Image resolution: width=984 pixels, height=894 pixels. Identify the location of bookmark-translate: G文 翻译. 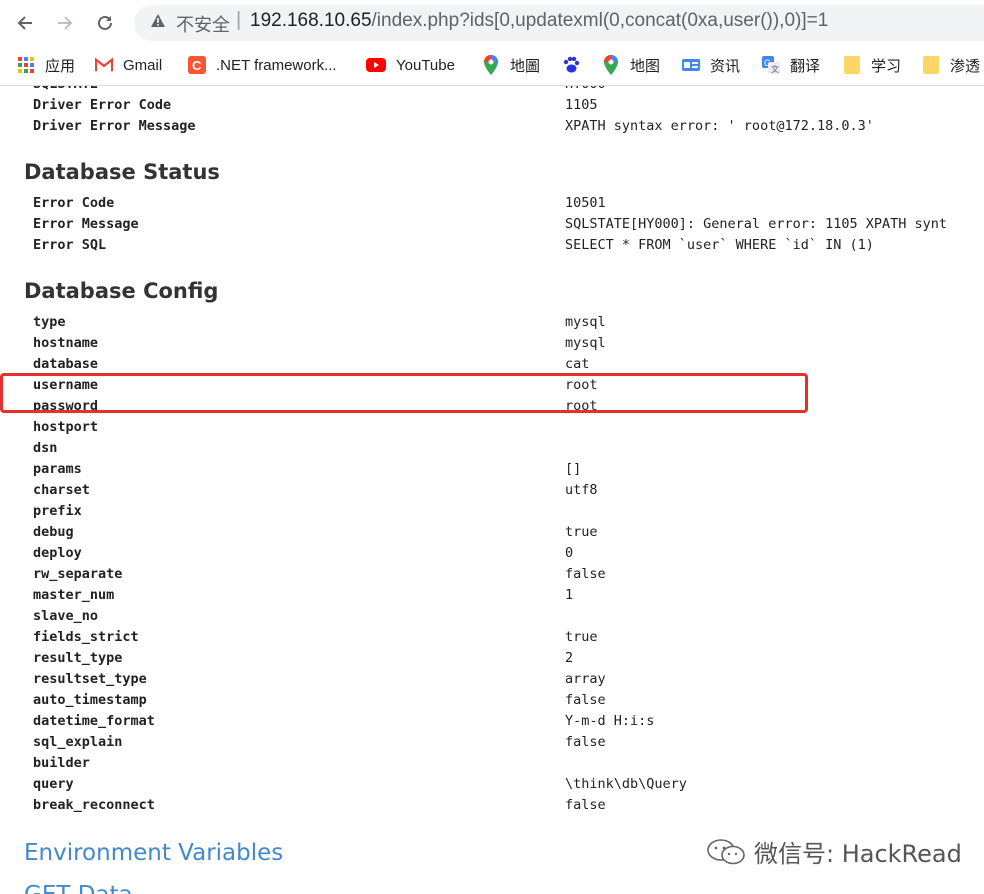
(791, 65).